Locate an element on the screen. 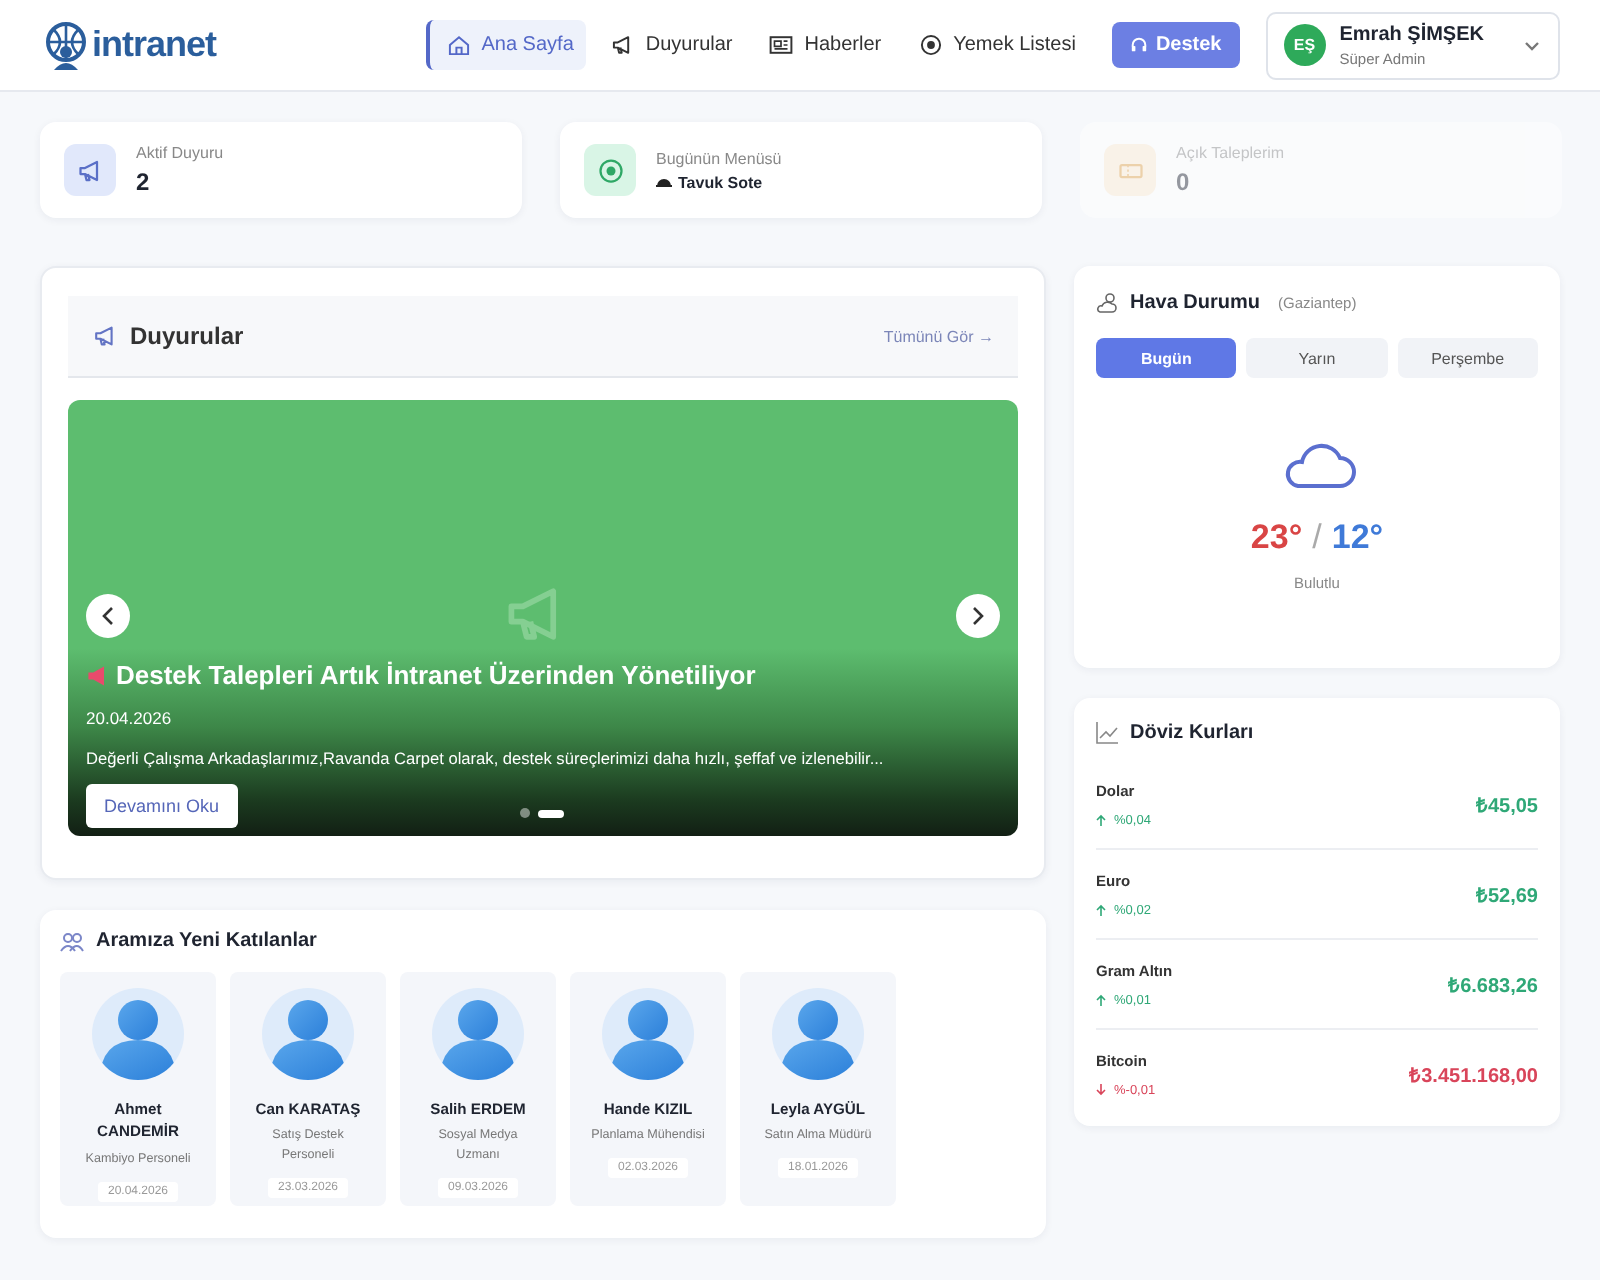 This screenshot has height=1280, width=1600. nav-link: Yemek Listesi is located at coordinates (994, 45).